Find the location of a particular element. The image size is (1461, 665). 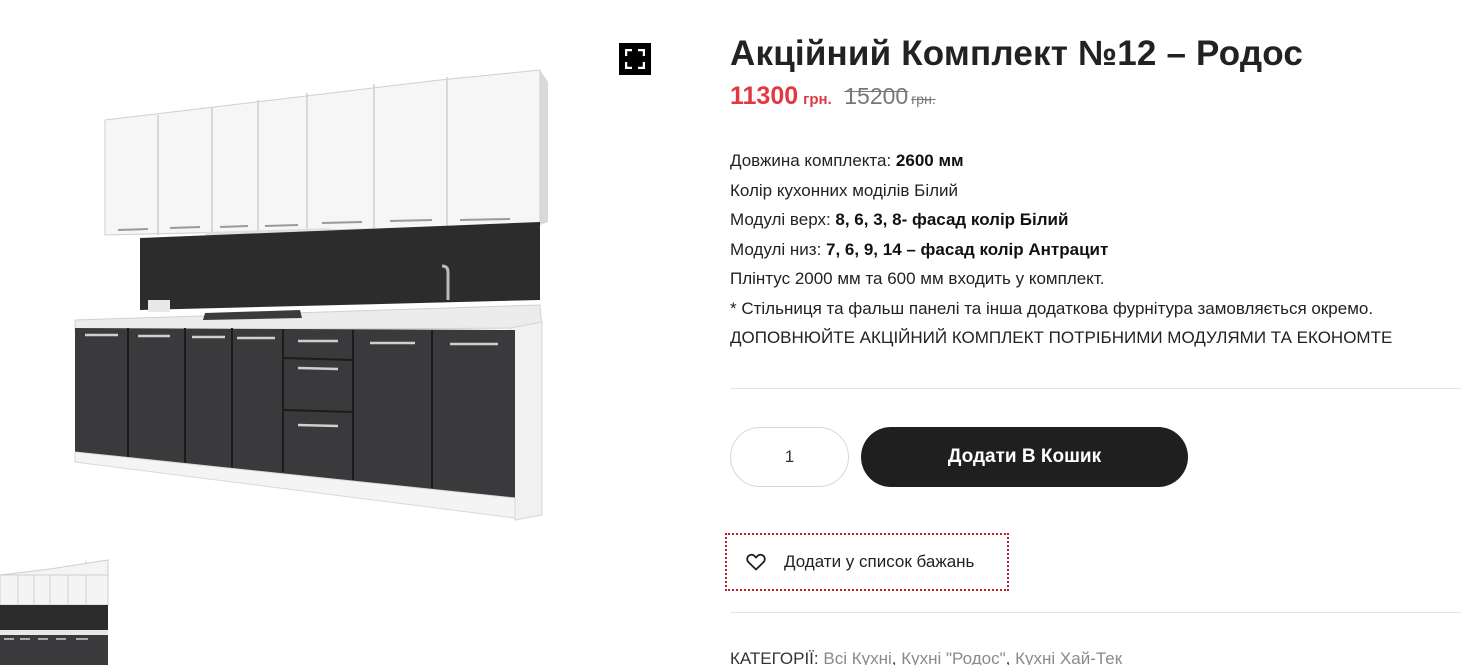

quantity-input is located at coordinates (789, 457).